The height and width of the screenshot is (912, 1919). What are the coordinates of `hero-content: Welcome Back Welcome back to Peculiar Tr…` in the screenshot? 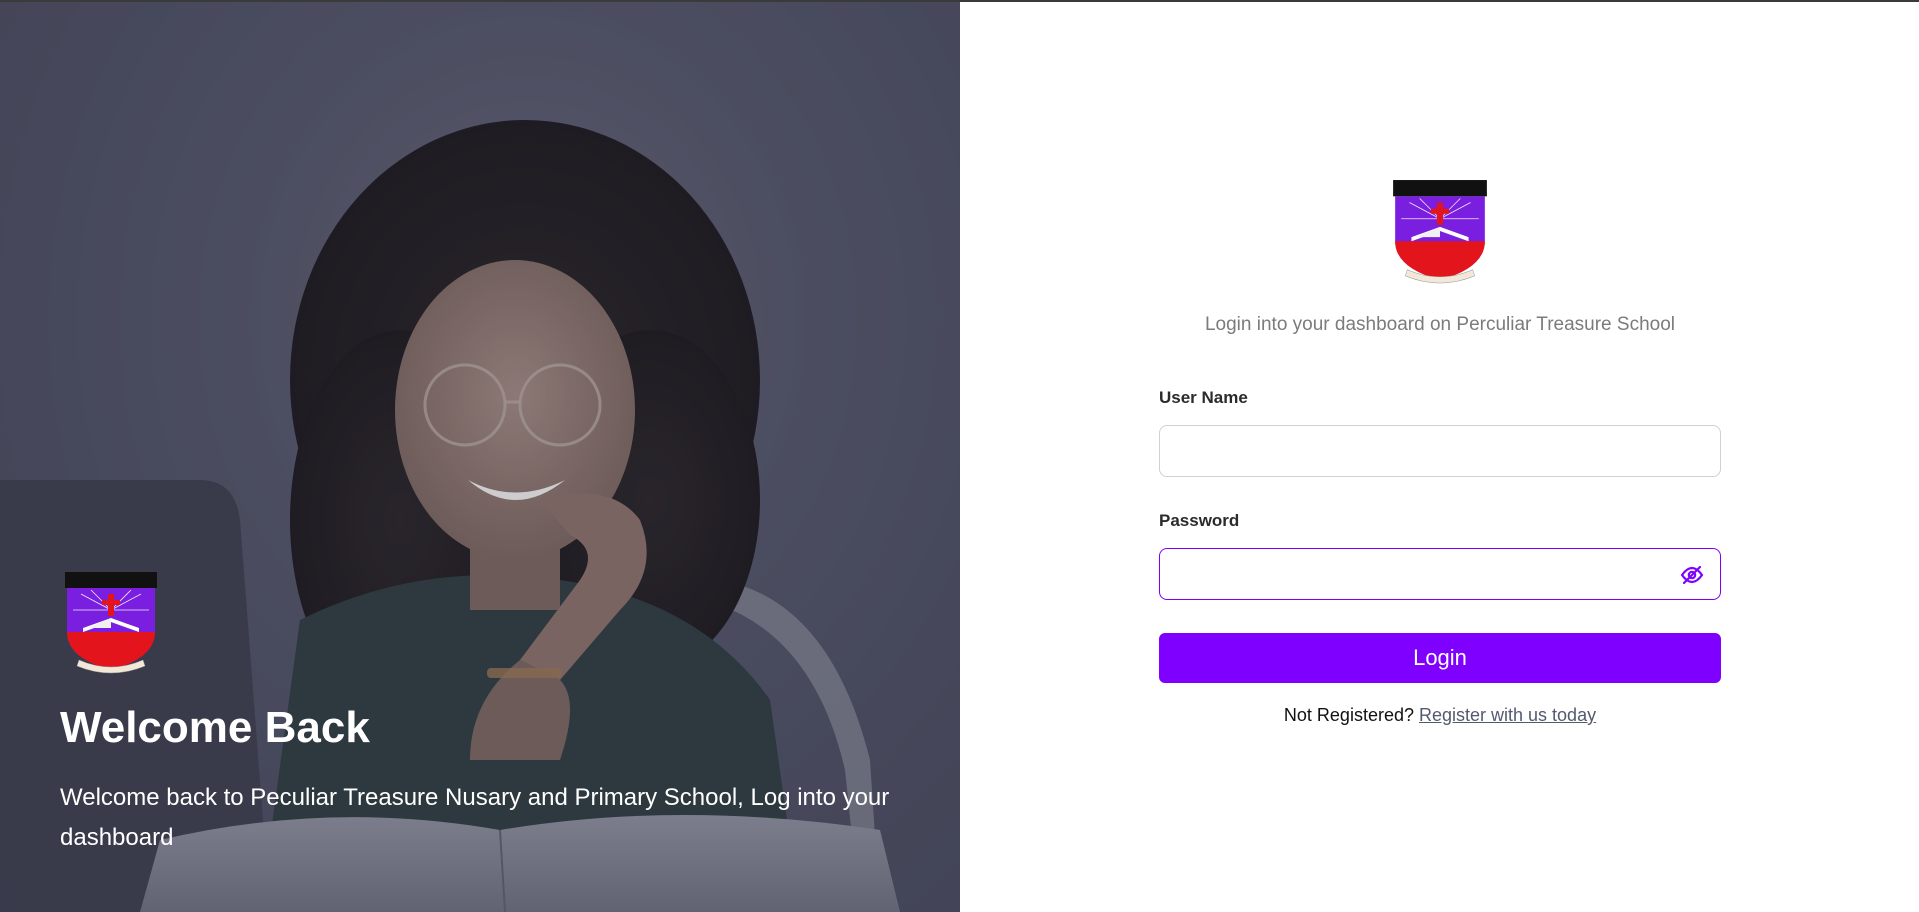 It's located at (480, 714).